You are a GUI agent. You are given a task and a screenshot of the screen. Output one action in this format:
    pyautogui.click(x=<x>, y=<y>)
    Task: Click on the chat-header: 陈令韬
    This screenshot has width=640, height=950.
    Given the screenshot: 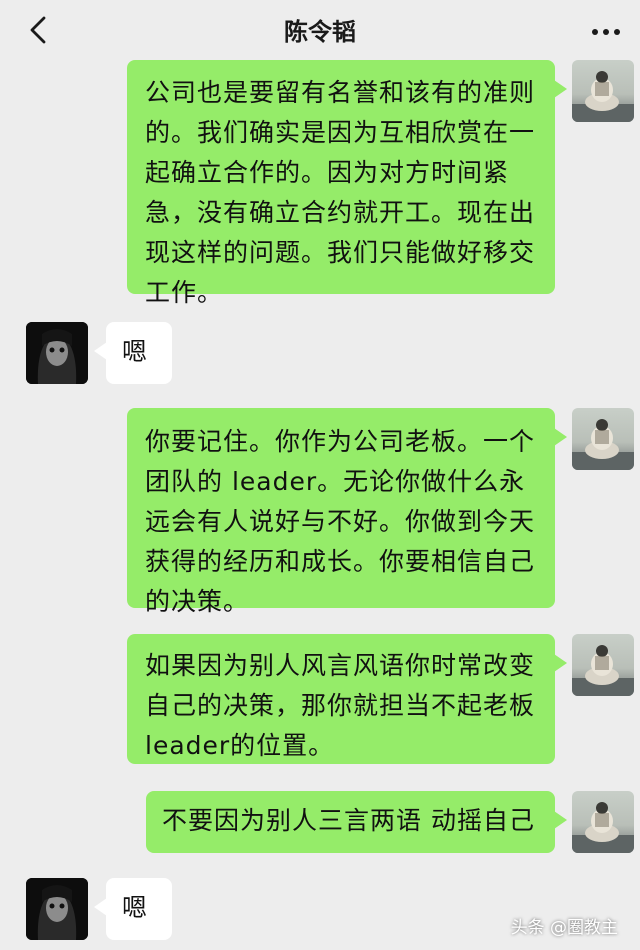 What is the action you would take?
    pyautogui.click(x=320, y=29)
    